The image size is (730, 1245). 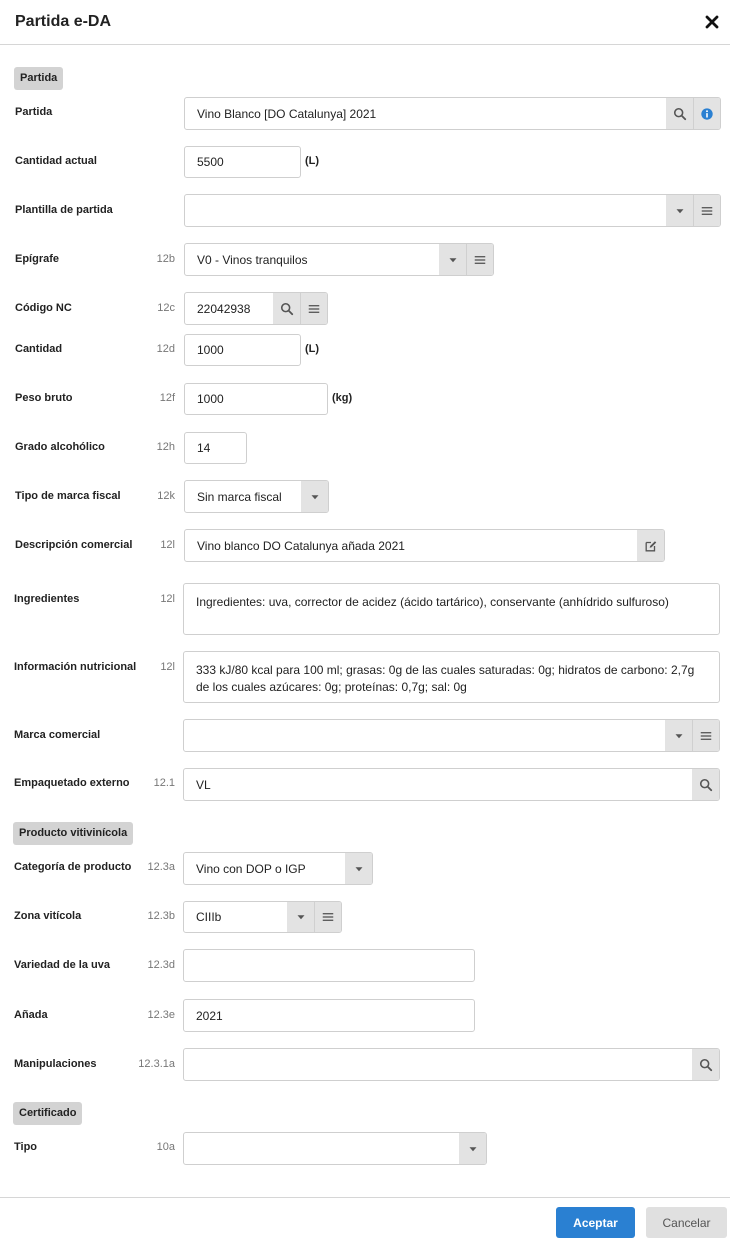 I want to click on partida-info-button, so click(x=706, y=113).